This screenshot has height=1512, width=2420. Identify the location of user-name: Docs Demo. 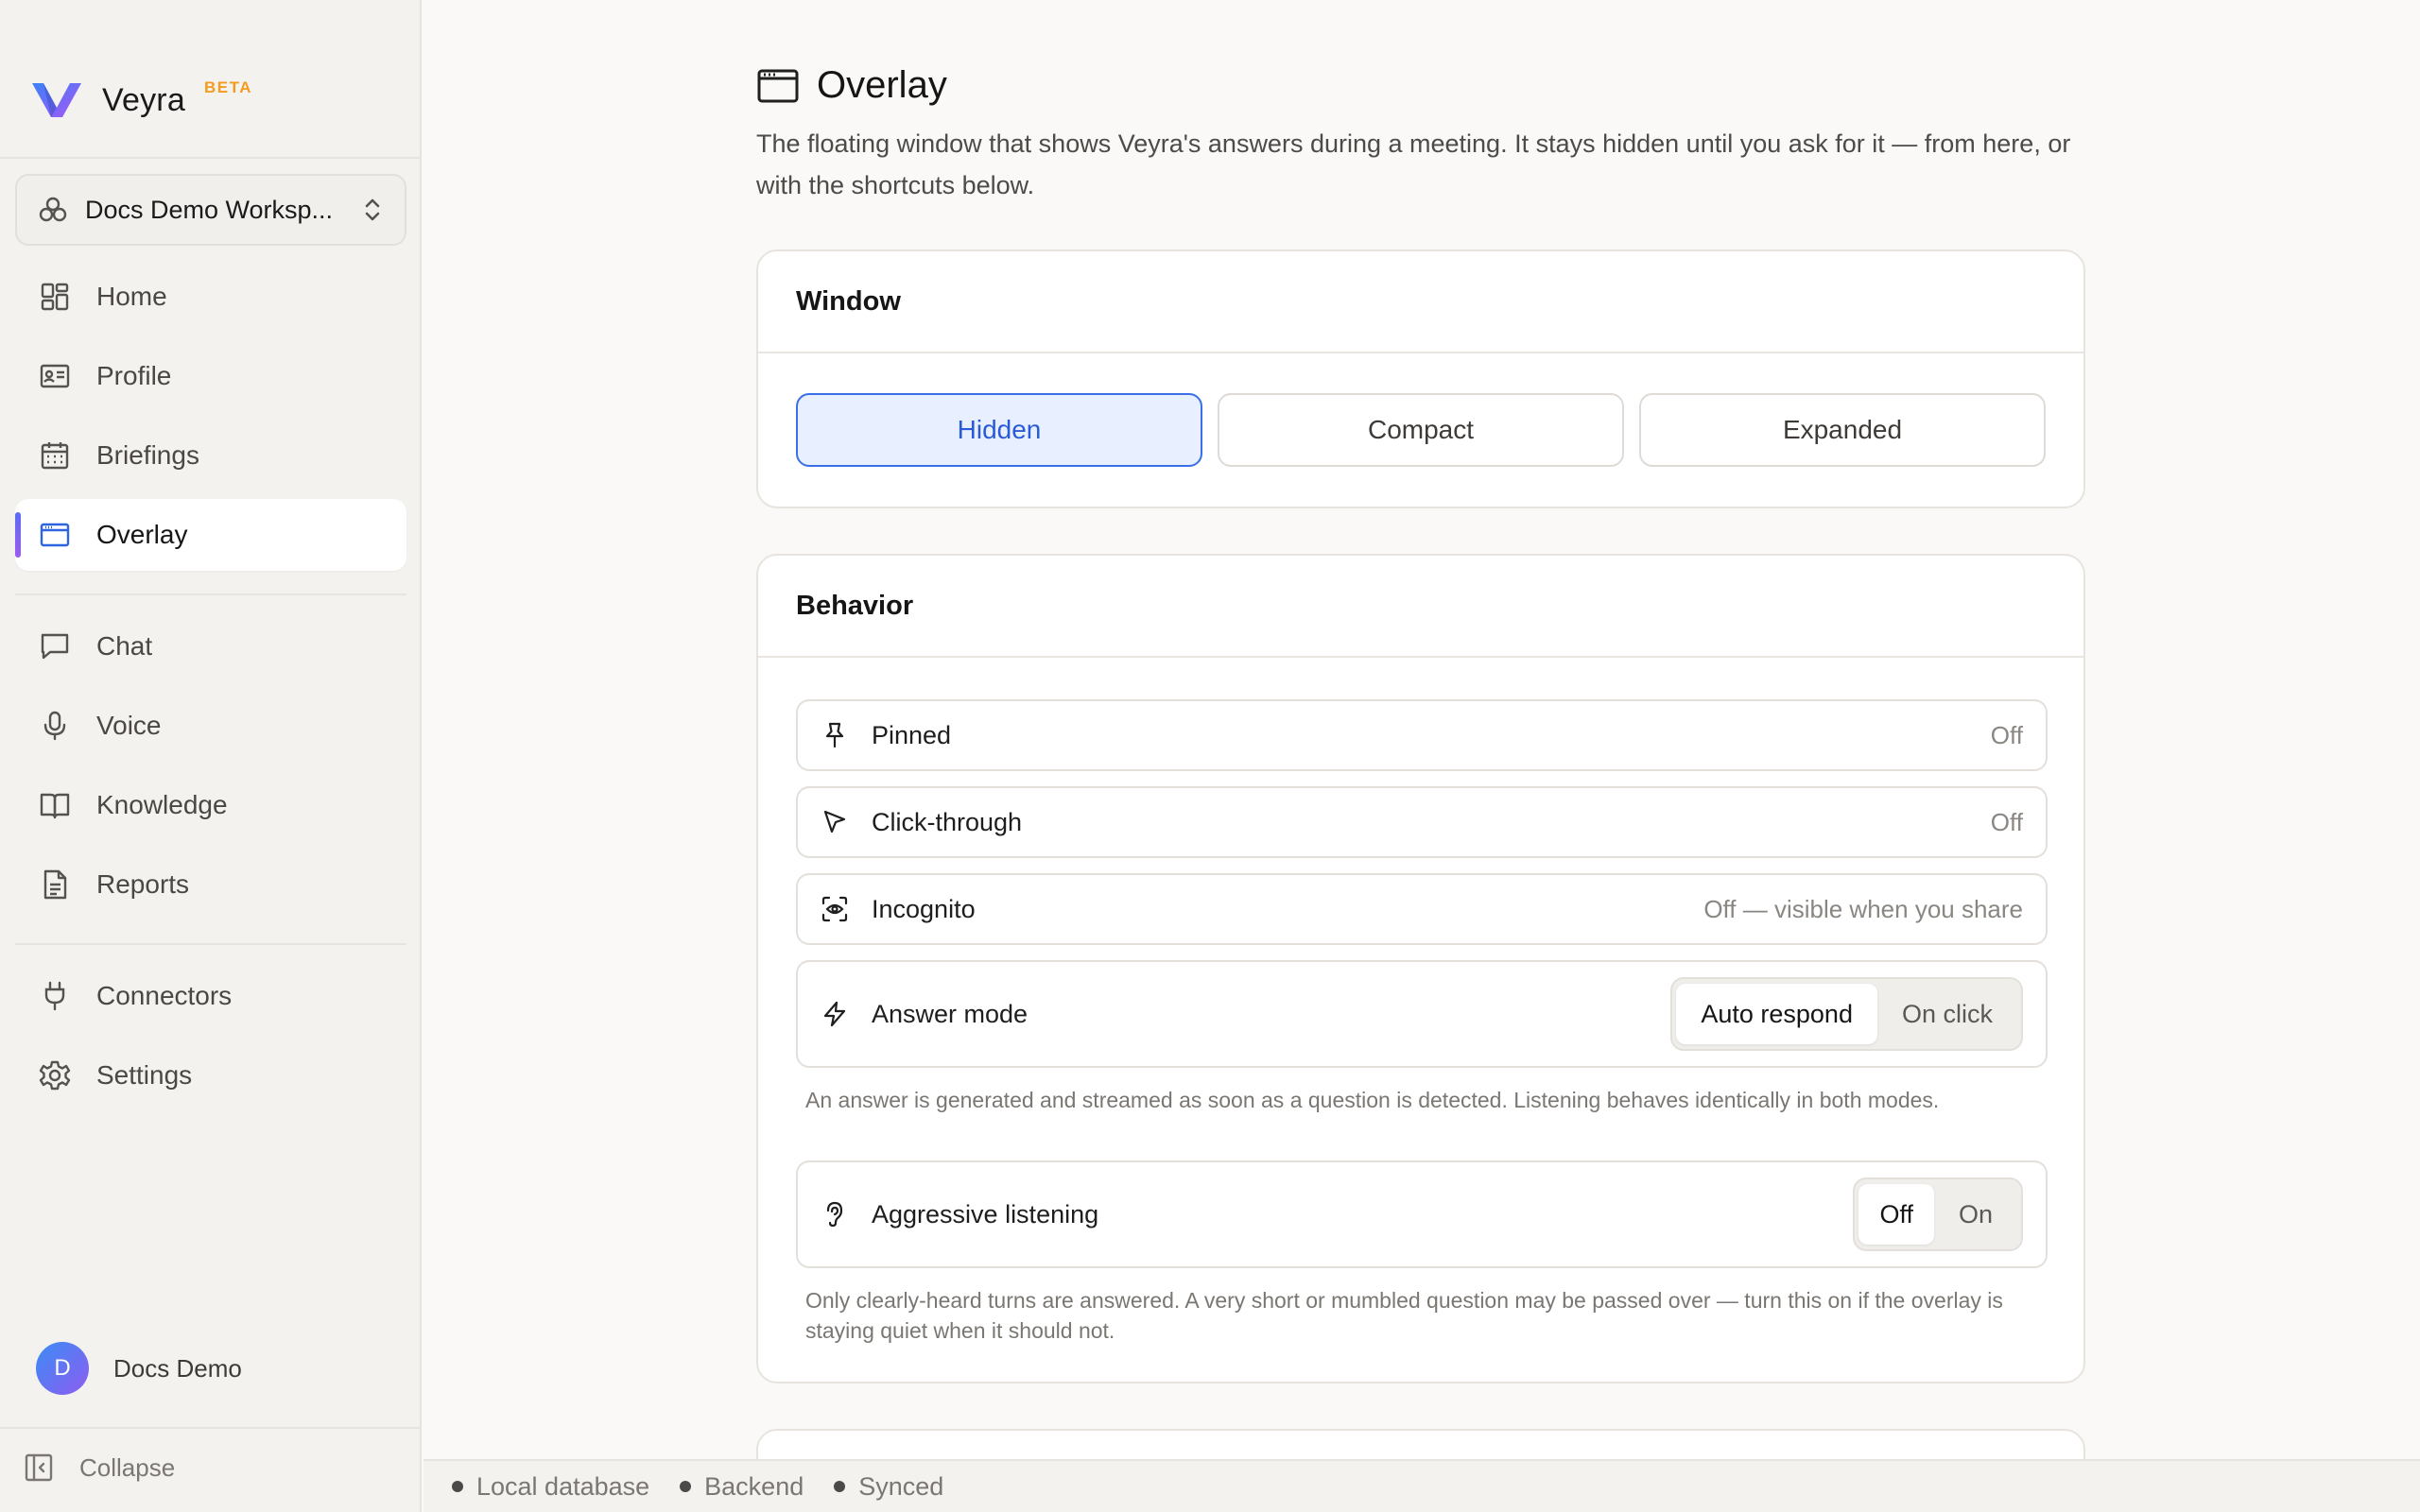
(177, 1368).